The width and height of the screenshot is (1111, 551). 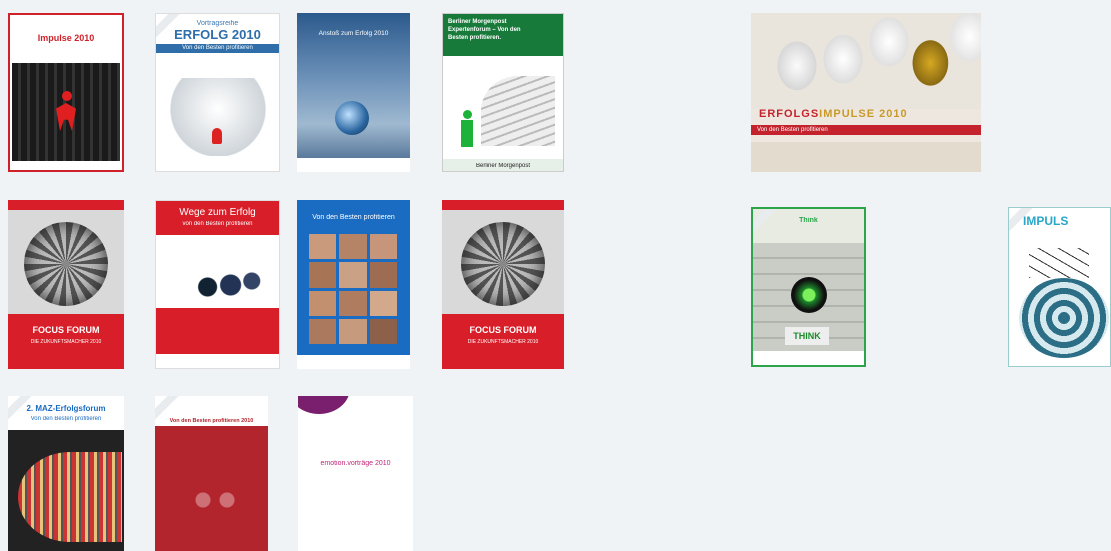 I want to click on thumb-title-2: ERFOLG 2010, so click(x=217, y=34).